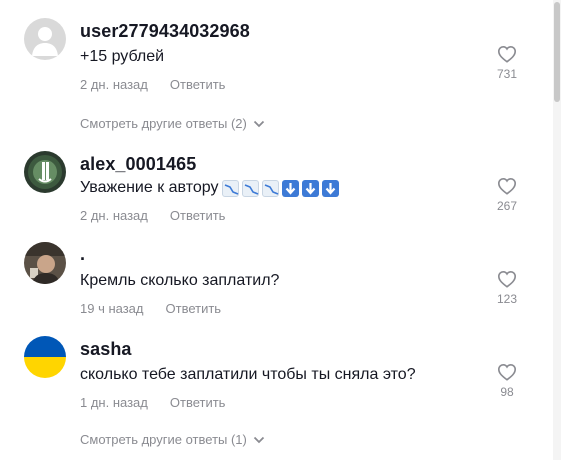 This screenshot has width=561, height=460. What do you see at coordinates (507, 392) in the screenshot?
I see `like-count: 98` at bounding box center [507, 392].